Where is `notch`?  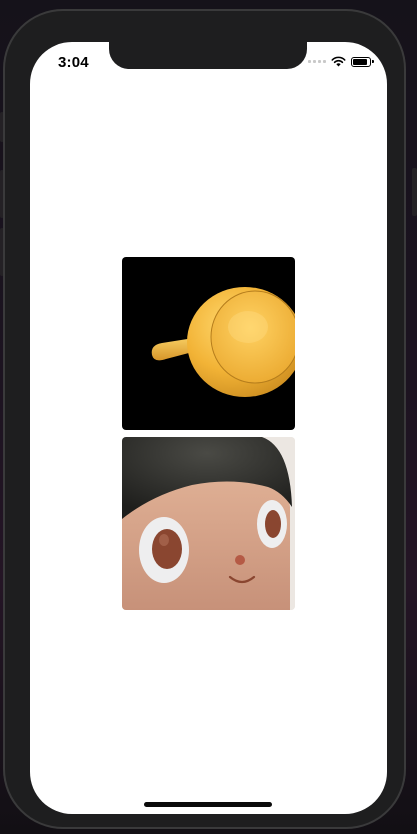 notch is located at coordinates (208, 55).